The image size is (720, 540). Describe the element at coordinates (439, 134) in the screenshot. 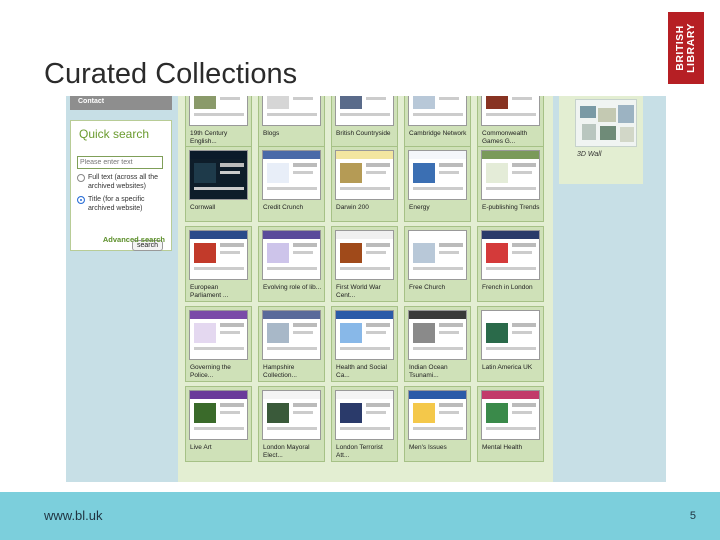

I see `collection-label: Cambridge Network` at that location.